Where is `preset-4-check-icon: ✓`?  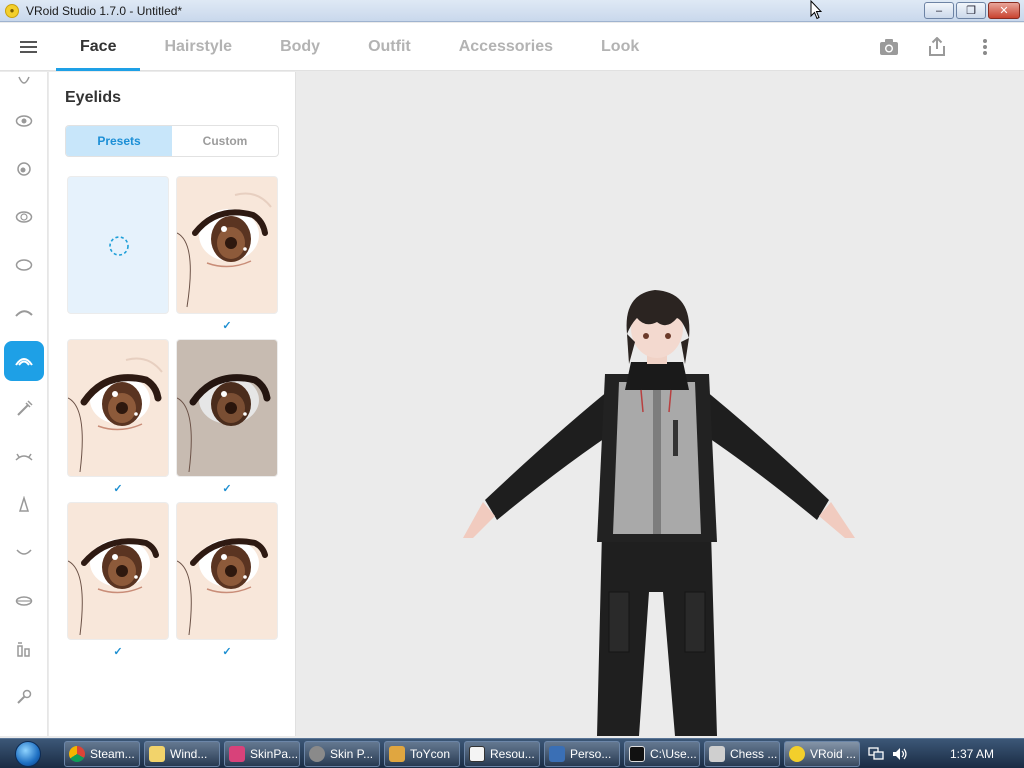 preset-4-check-icon: ✓ is located at coordinates (118, 652).